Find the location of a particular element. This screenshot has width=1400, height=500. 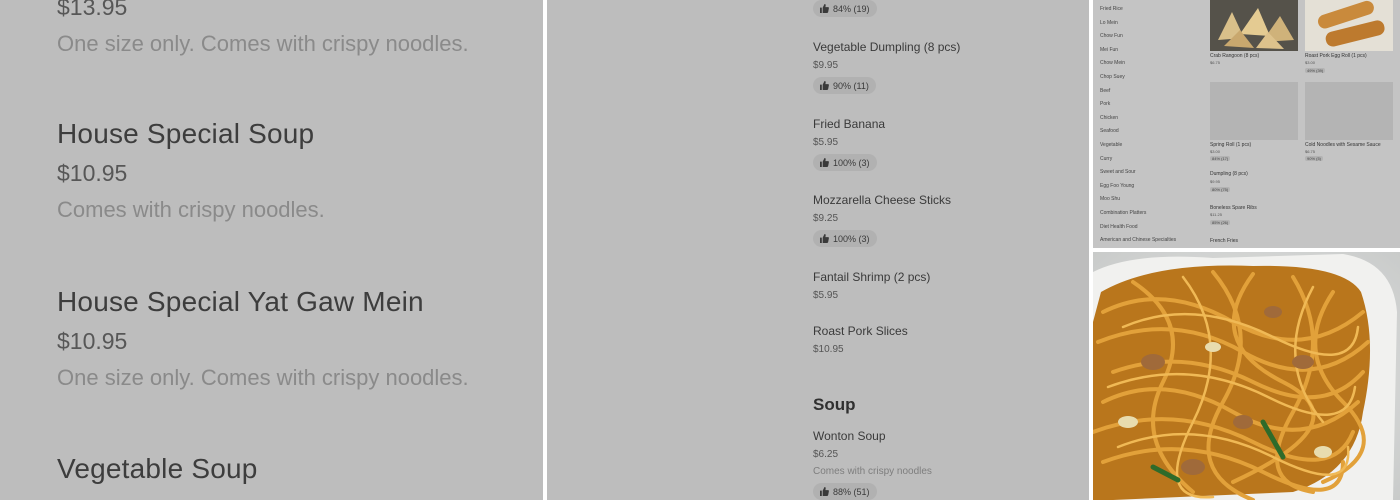

rating-chip: 90% (11) is located at coordinates (844, 85).